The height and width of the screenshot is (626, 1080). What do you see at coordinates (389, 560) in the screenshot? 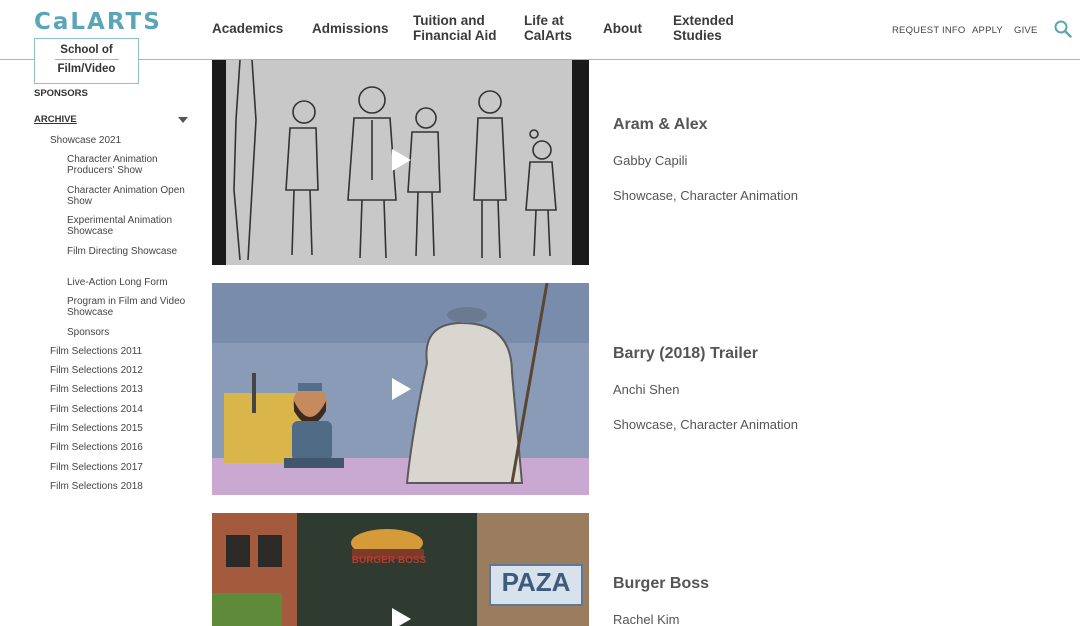
I see `sign-text-left: BURGER BOSS` at bounding box center [389, 560].